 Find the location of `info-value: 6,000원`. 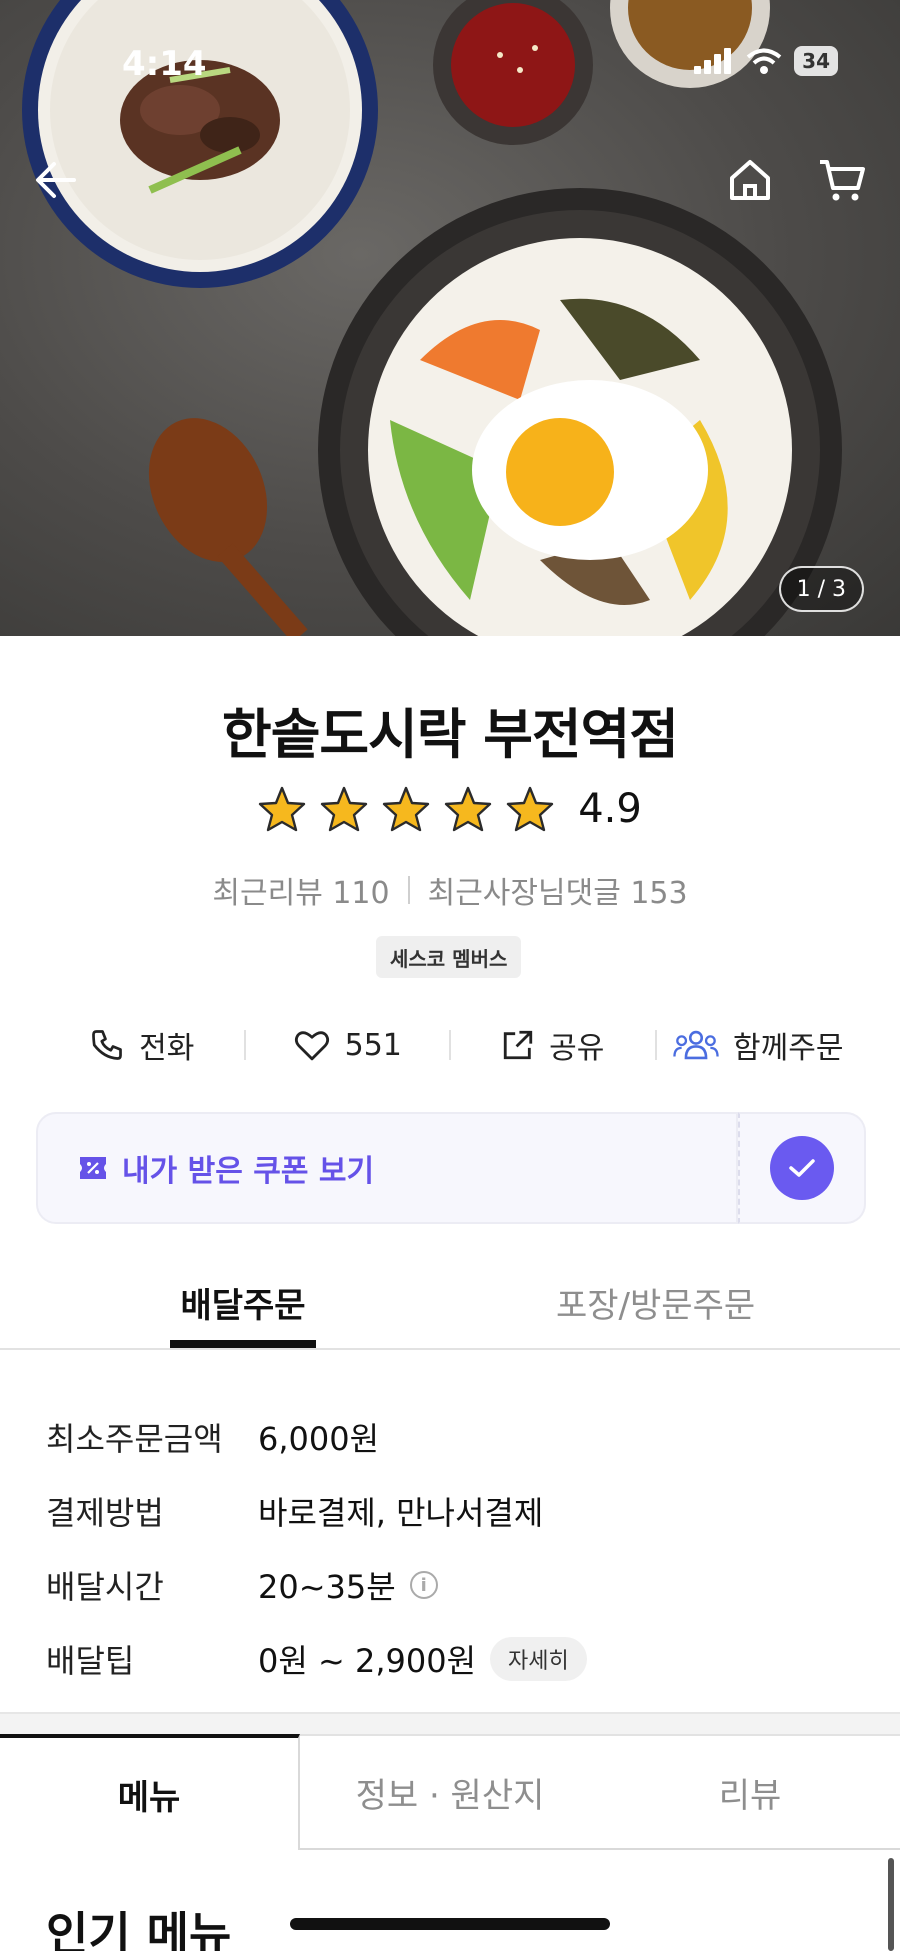

info-value: 6,000원 is located at coordinates (318, 1437).